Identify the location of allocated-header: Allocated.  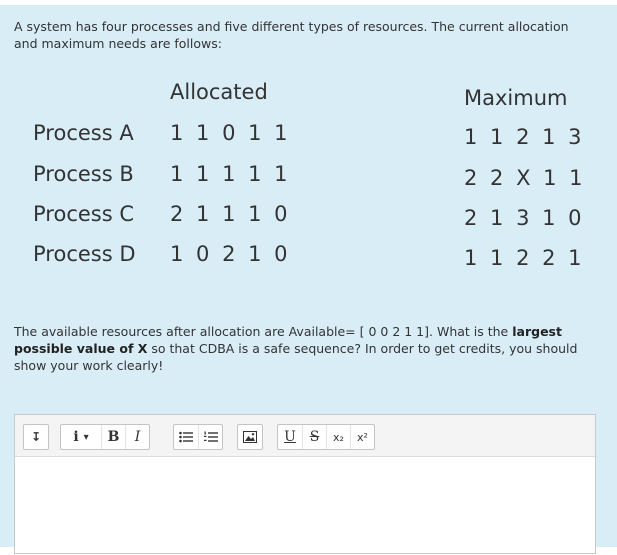
(219, 92).